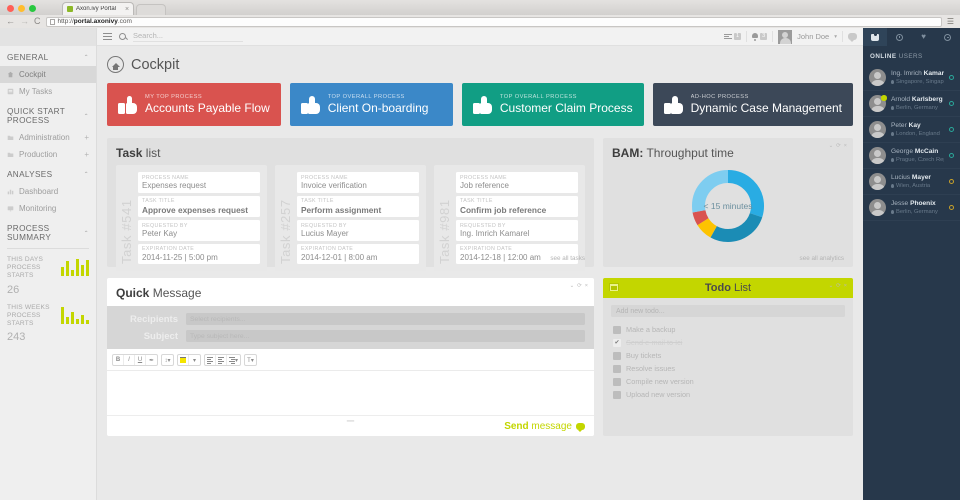  Describe the element at coordinates (917, 74) in the screenshot. I see `user-name: Ing. Imrich Kamarel` at that location.